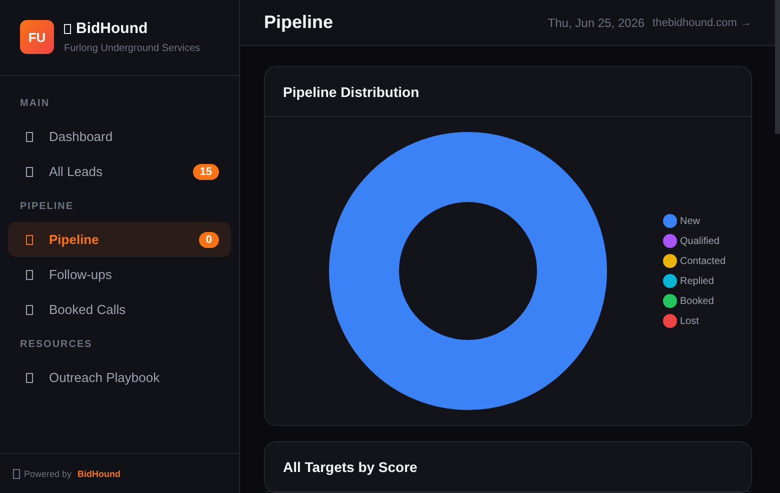 The width and height of the screenshot is (780, 493). Describe the element at coordinates (697, 281) in the screenshot. I see `legend-label: Replied` at that location.